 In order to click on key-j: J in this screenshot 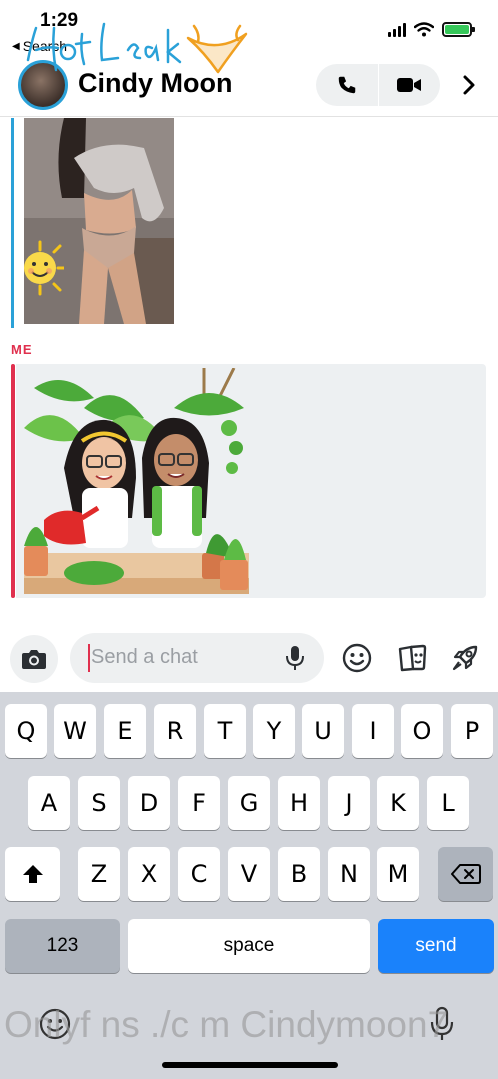, I will do `click(349, 803)`.